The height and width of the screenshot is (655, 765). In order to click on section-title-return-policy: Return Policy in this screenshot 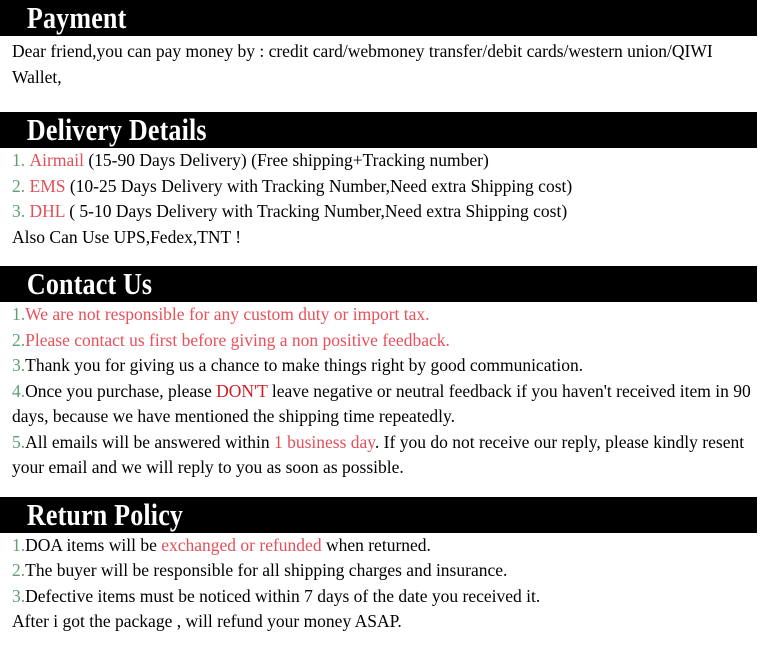, I will do `click(105, 514)`.